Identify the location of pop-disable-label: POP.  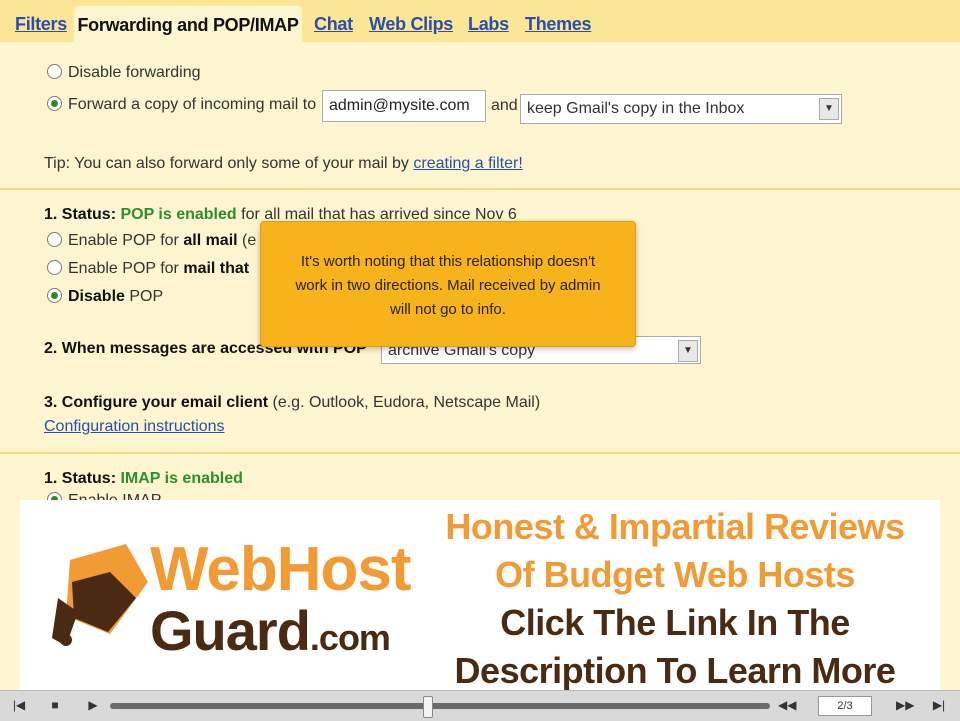
(146, 296).